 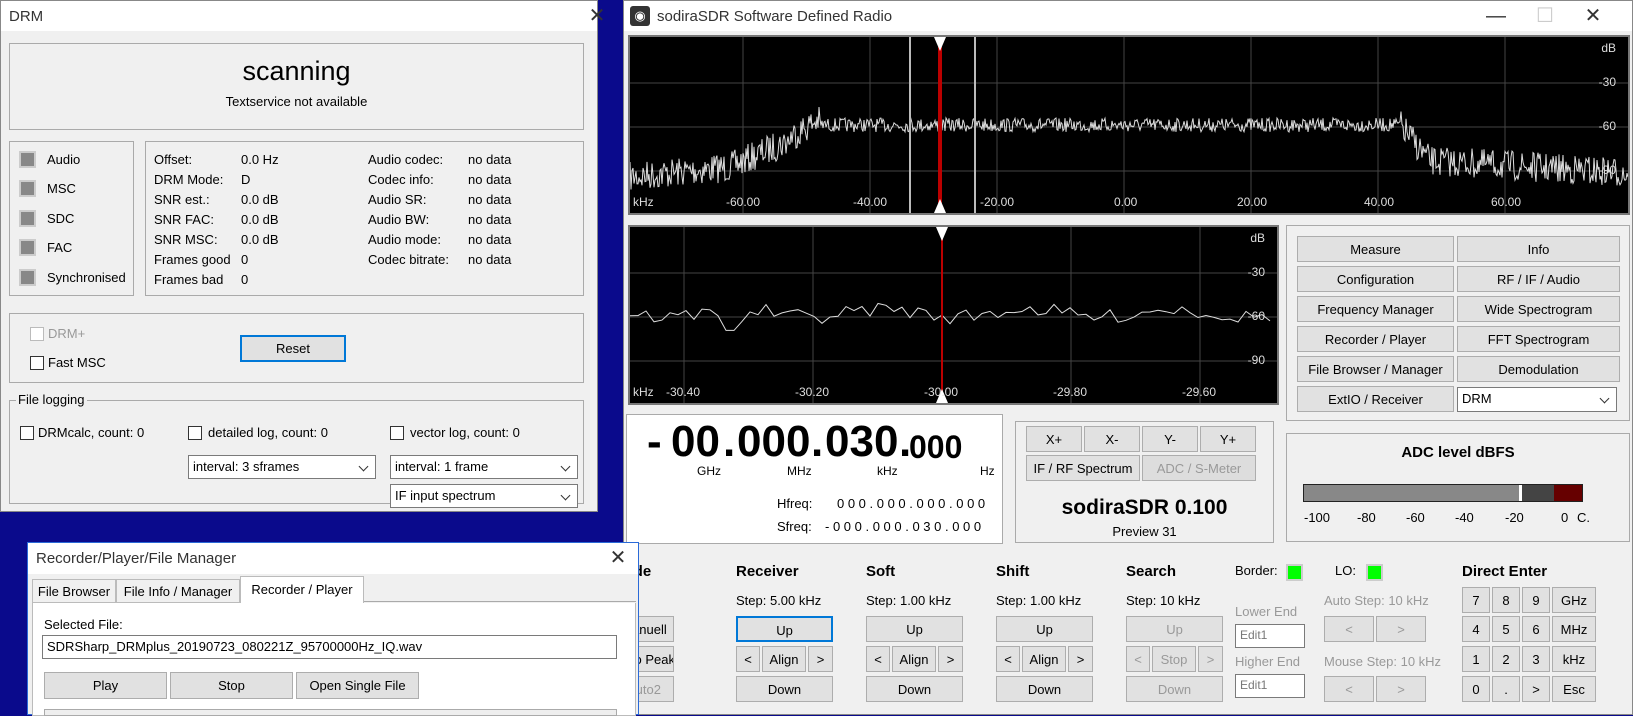 I want to click on drm-close-icon: ✕, so click(x=597, y=16).